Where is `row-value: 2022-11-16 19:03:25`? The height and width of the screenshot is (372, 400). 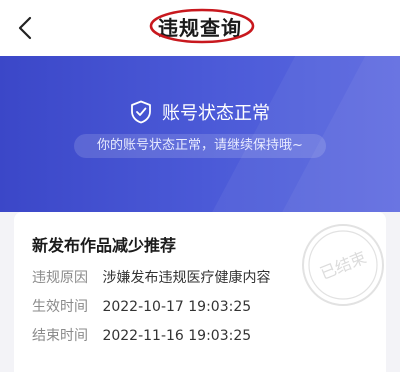
row-value: 2022-11-16 19:03:25 is located at coordinates (177, 336).